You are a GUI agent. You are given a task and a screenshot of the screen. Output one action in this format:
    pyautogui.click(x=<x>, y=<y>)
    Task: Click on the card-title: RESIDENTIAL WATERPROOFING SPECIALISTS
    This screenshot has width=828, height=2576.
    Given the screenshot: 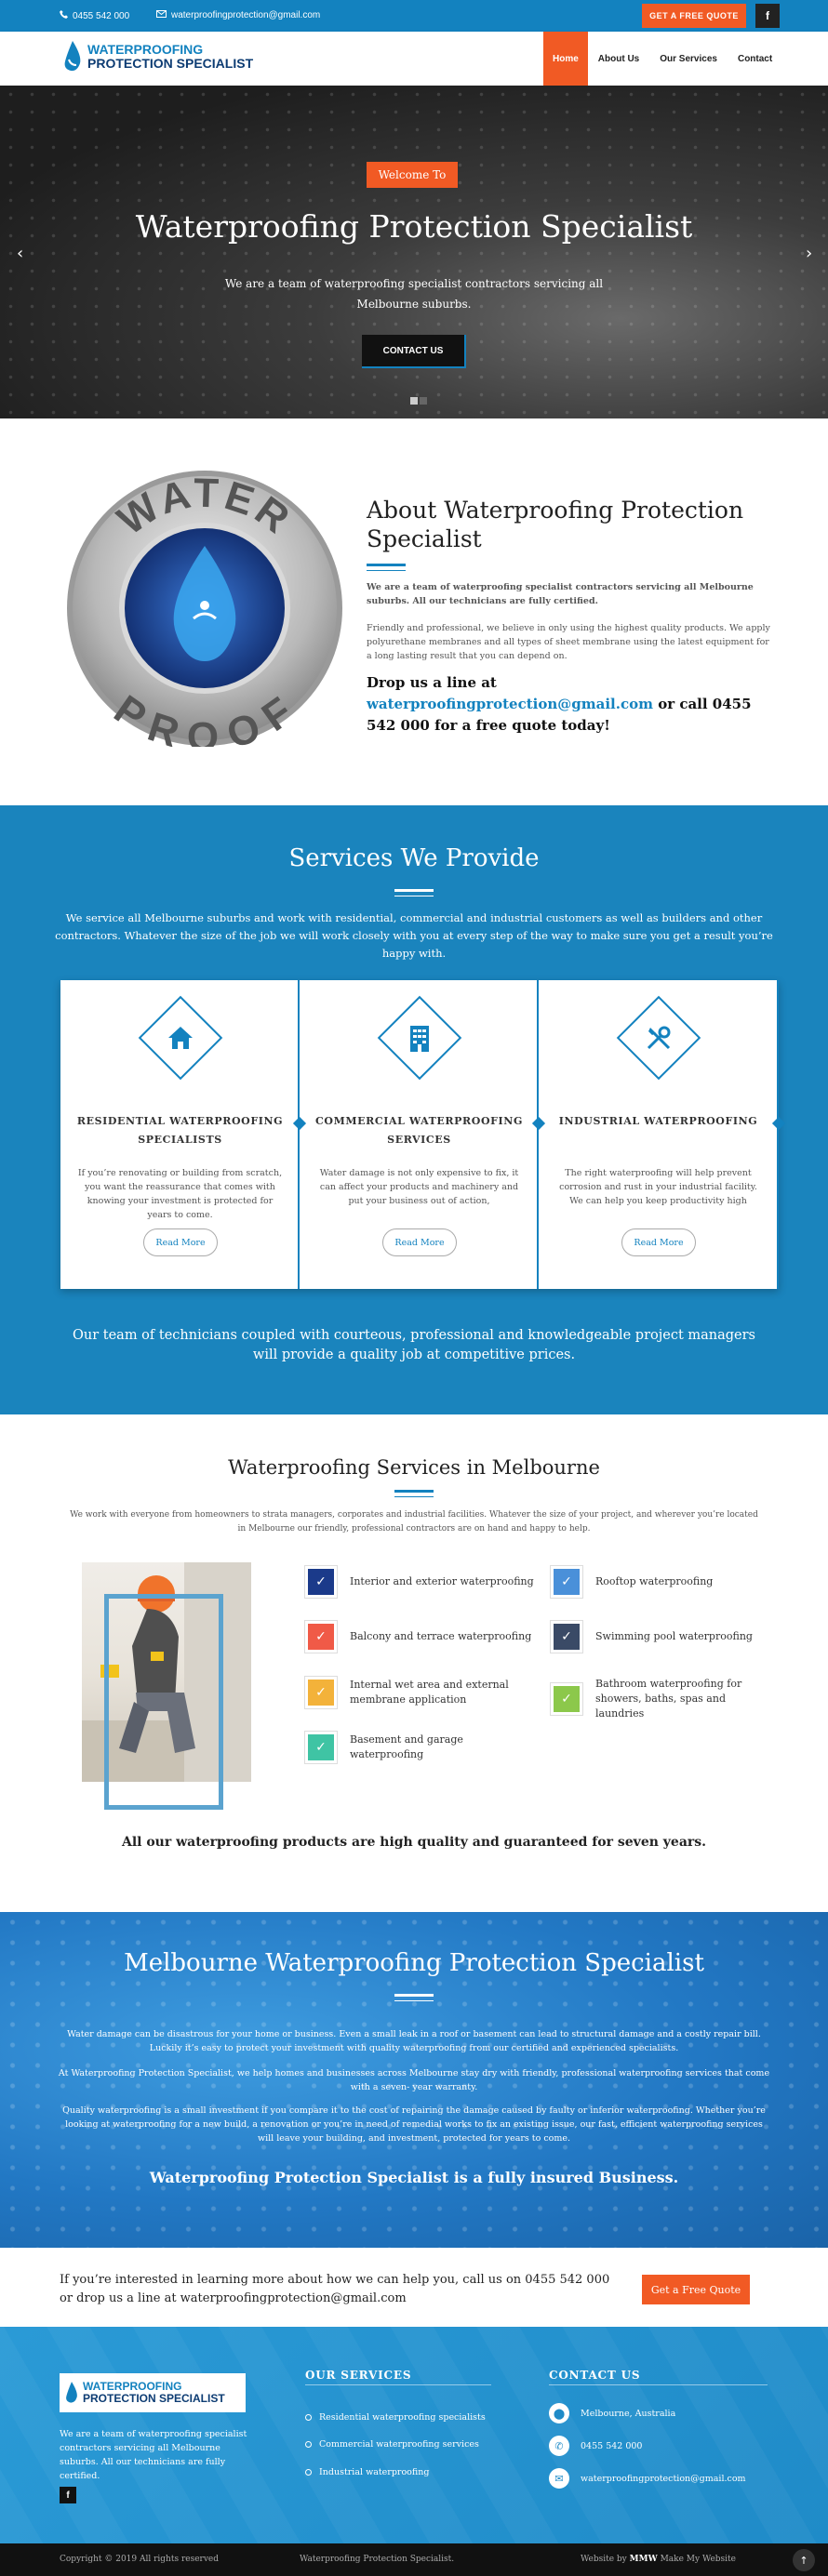 What is the action you would take?
    pyautogui.click(x=180, y=1130)
    